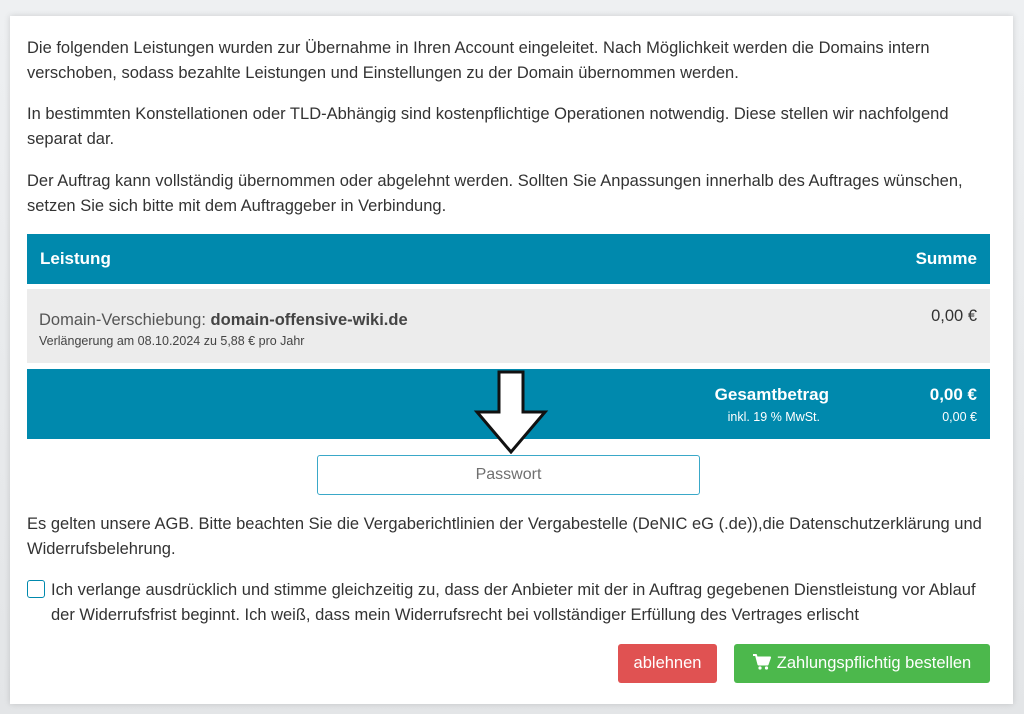 The image size is (1024, 714). I want to click on total-label: Gesamtbetrag, so click(771, 394).